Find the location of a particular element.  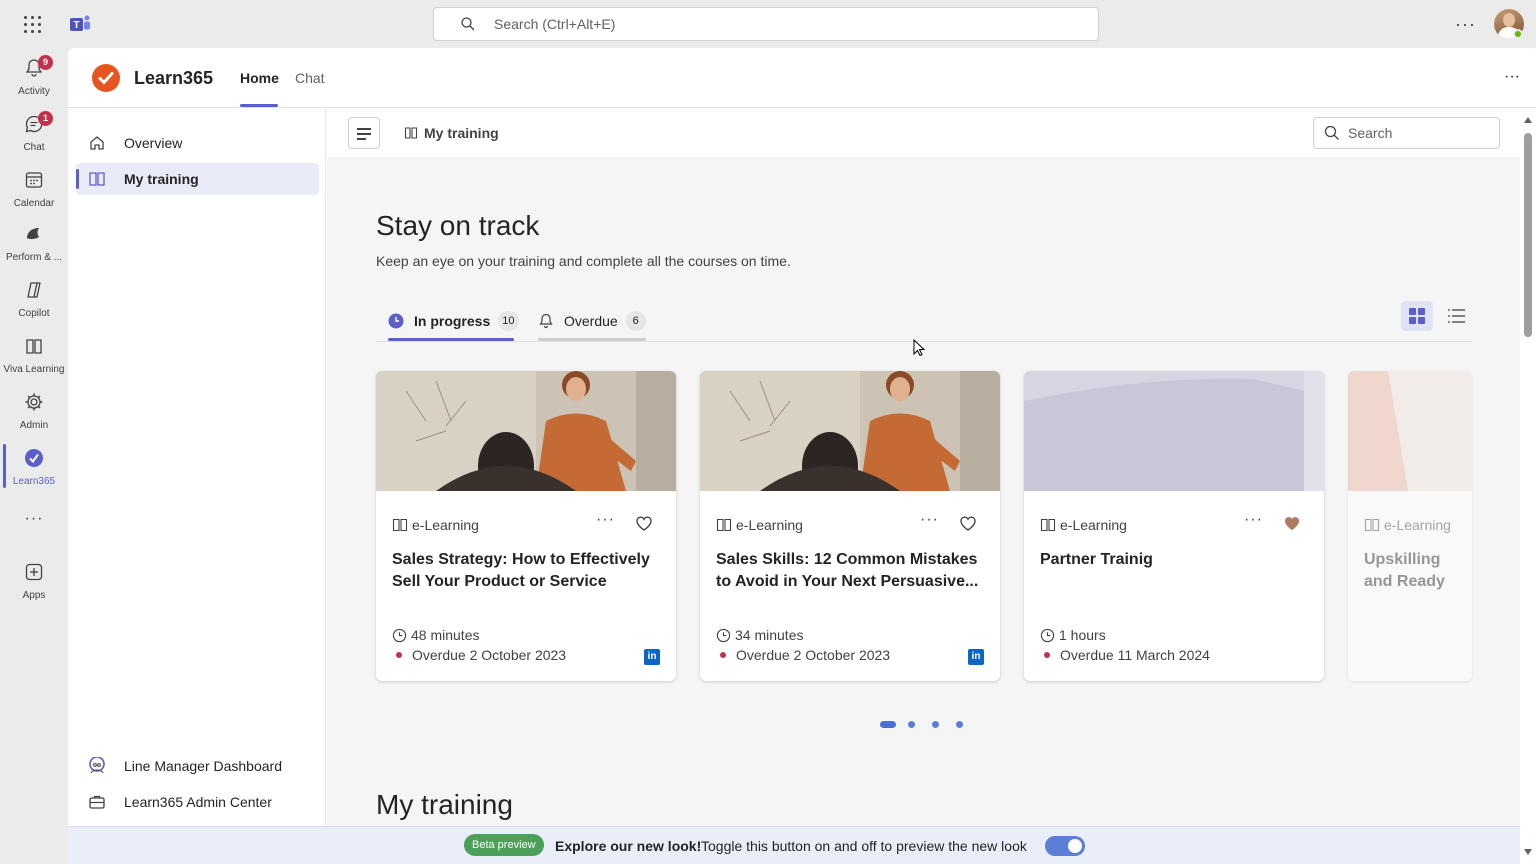

rail-label-calendar: Calendar is located at coordinates (34, 203).